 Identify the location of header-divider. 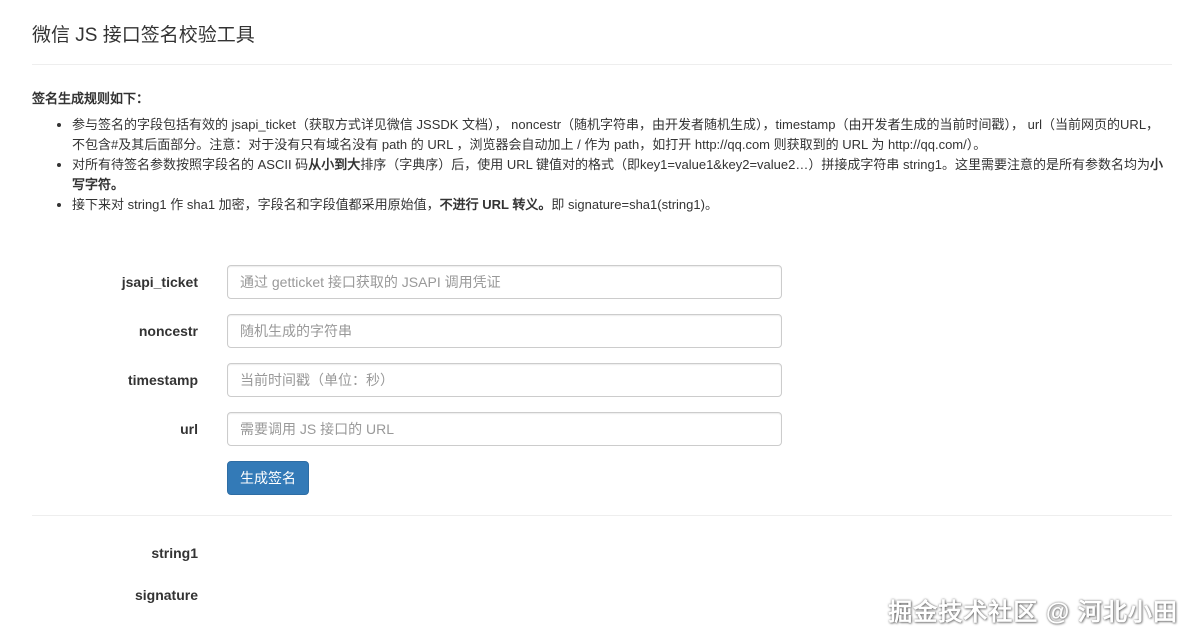
(602, 64).